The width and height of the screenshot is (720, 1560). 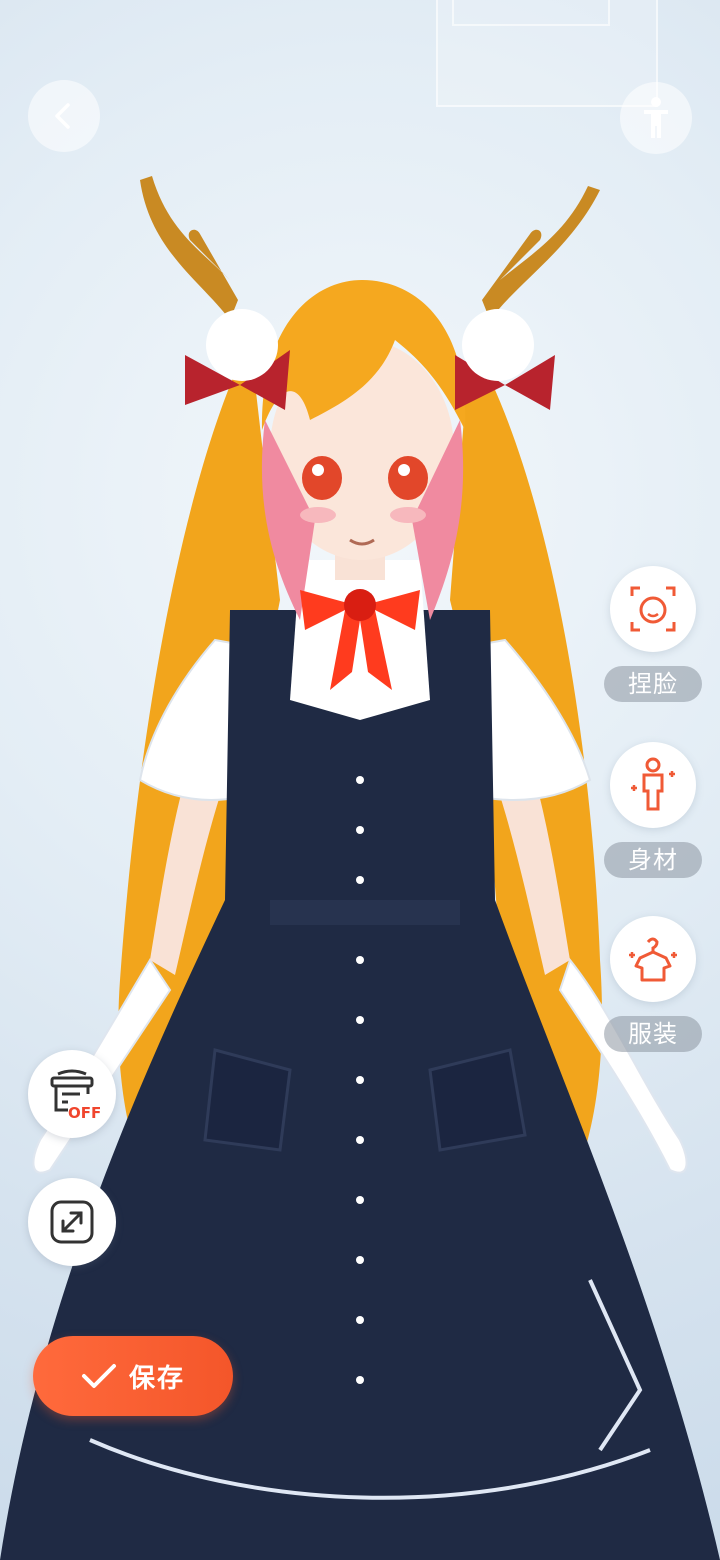 I want to click on side-menu-face-label: 捏脸, so click(x=653, y=684).